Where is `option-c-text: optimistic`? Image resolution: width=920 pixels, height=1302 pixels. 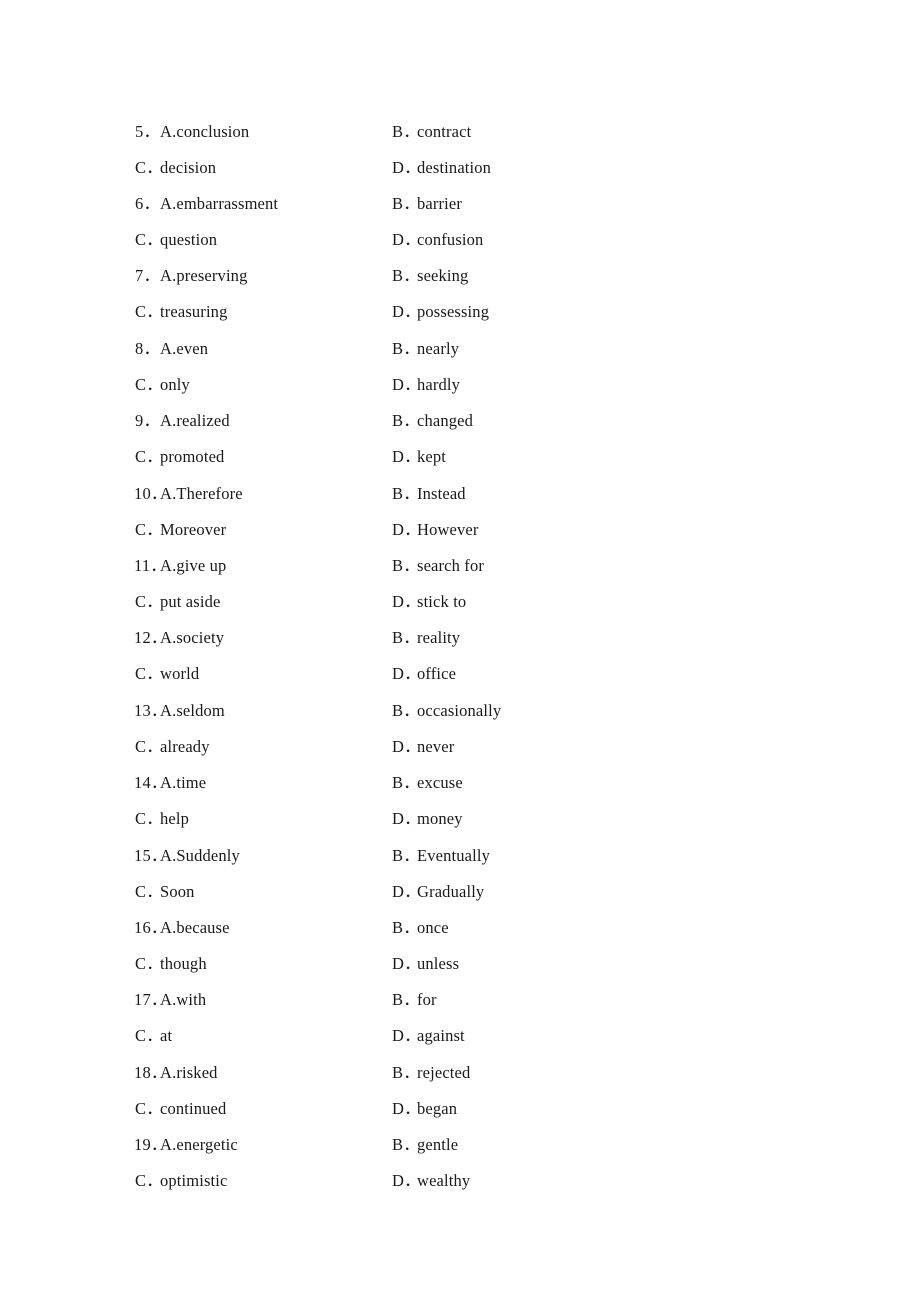
option-c-text: optimistic is located at coordinates (194, 1181).